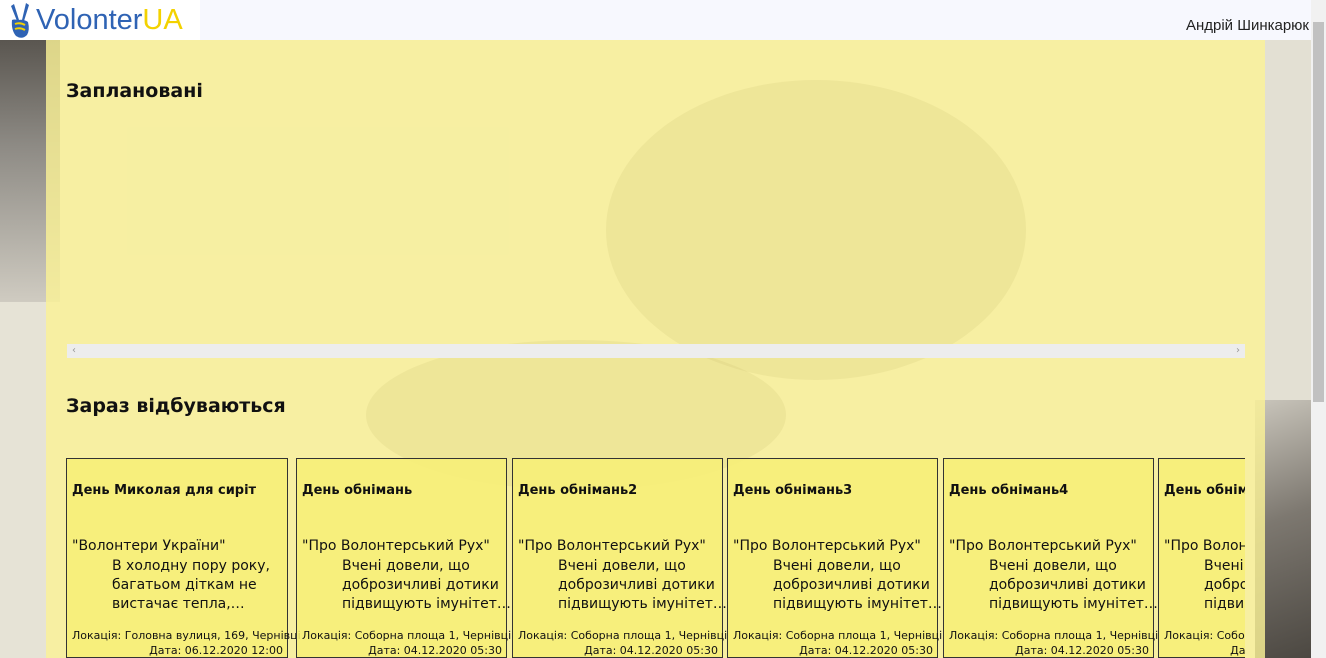 This screenshot has height=658, width=1326. I want to click on event-date: Дата: 06.12.2020 12:00, so click(216, 650).